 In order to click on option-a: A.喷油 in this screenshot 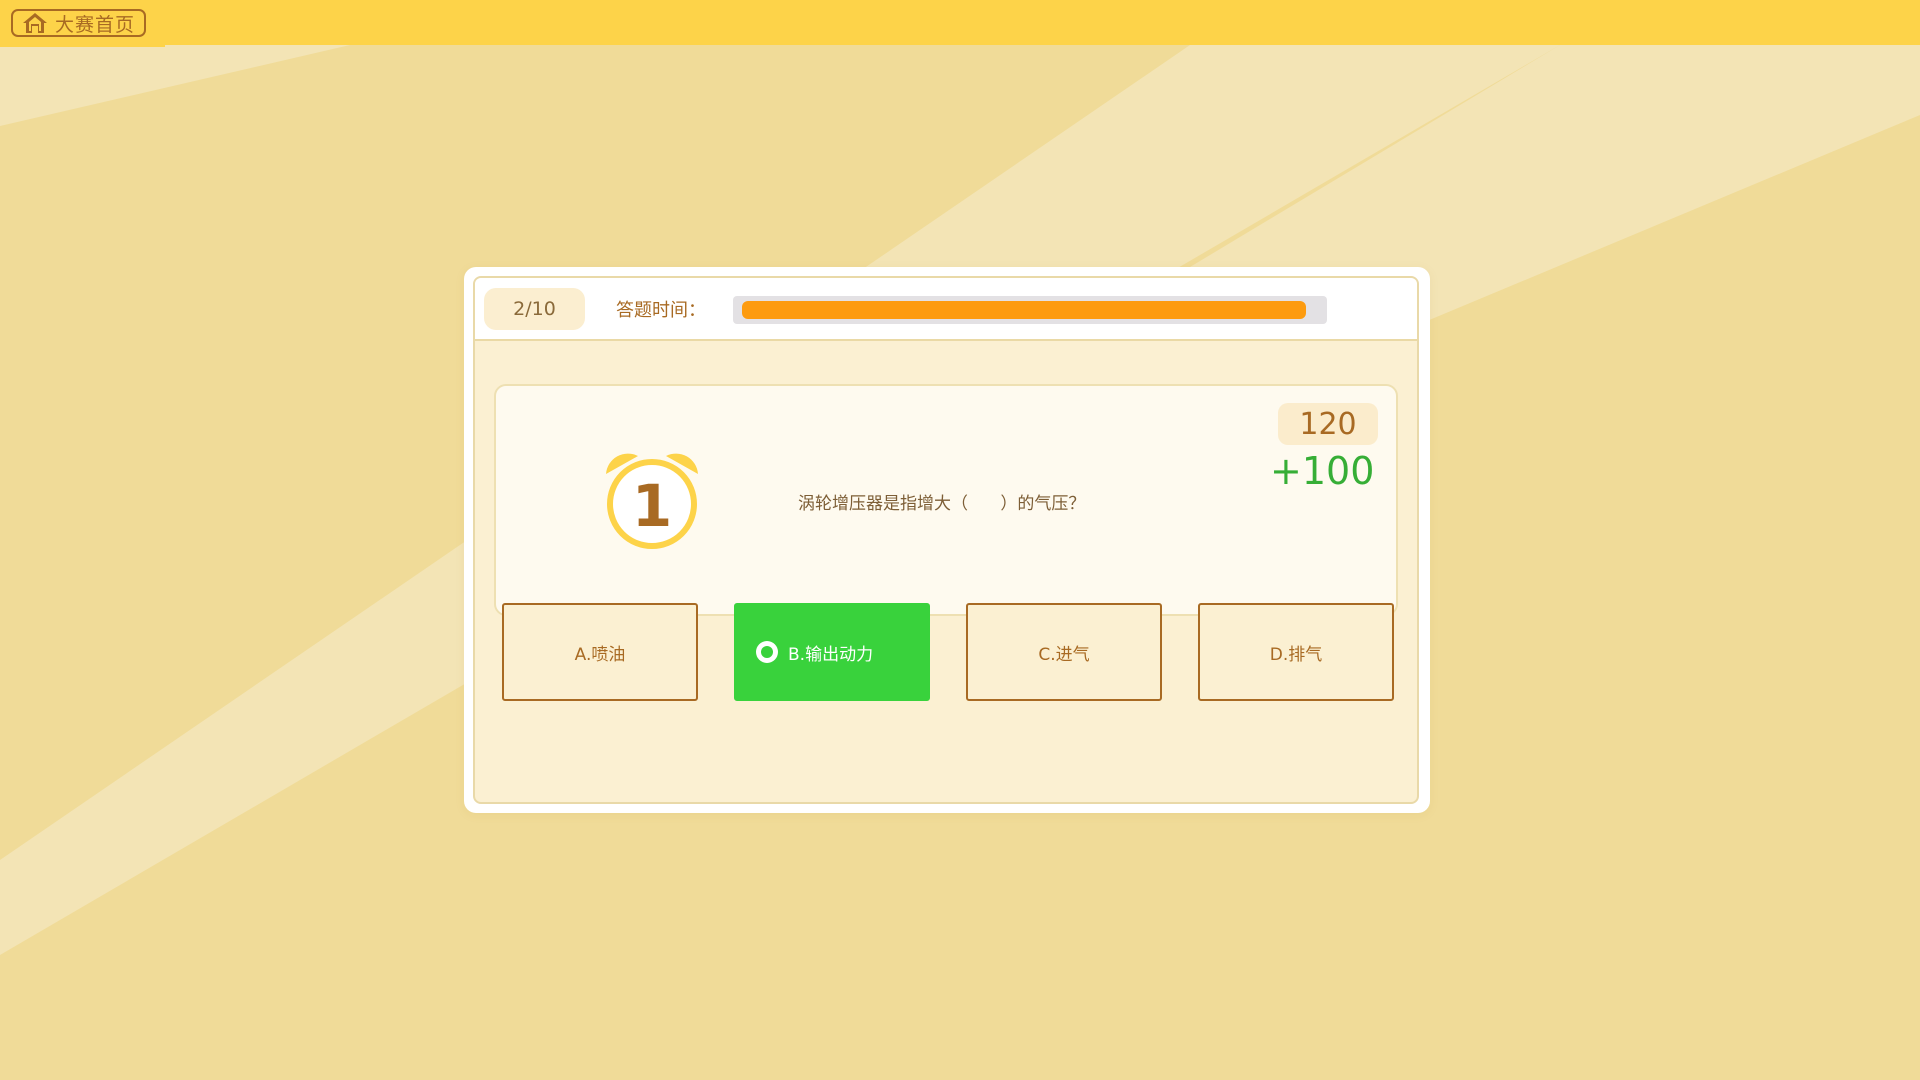, I will do `click(600, 652)`.